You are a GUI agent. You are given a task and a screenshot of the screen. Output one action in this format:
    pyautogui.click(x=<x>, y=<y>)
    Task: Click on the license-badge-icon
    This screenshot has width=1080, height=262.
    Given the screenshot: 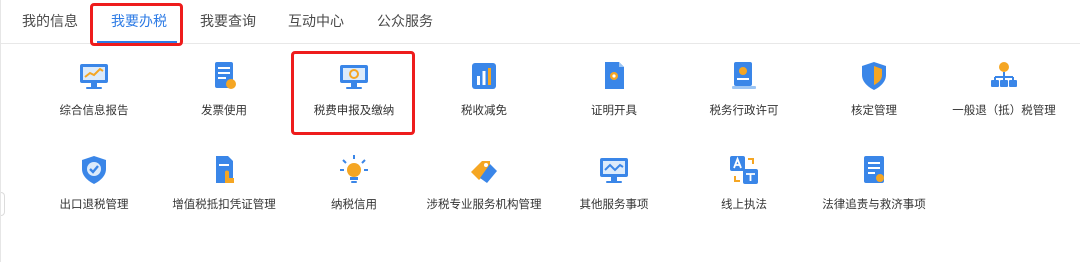 What is the action you would take?
    pyautogui.click(x=744, y=76)
    